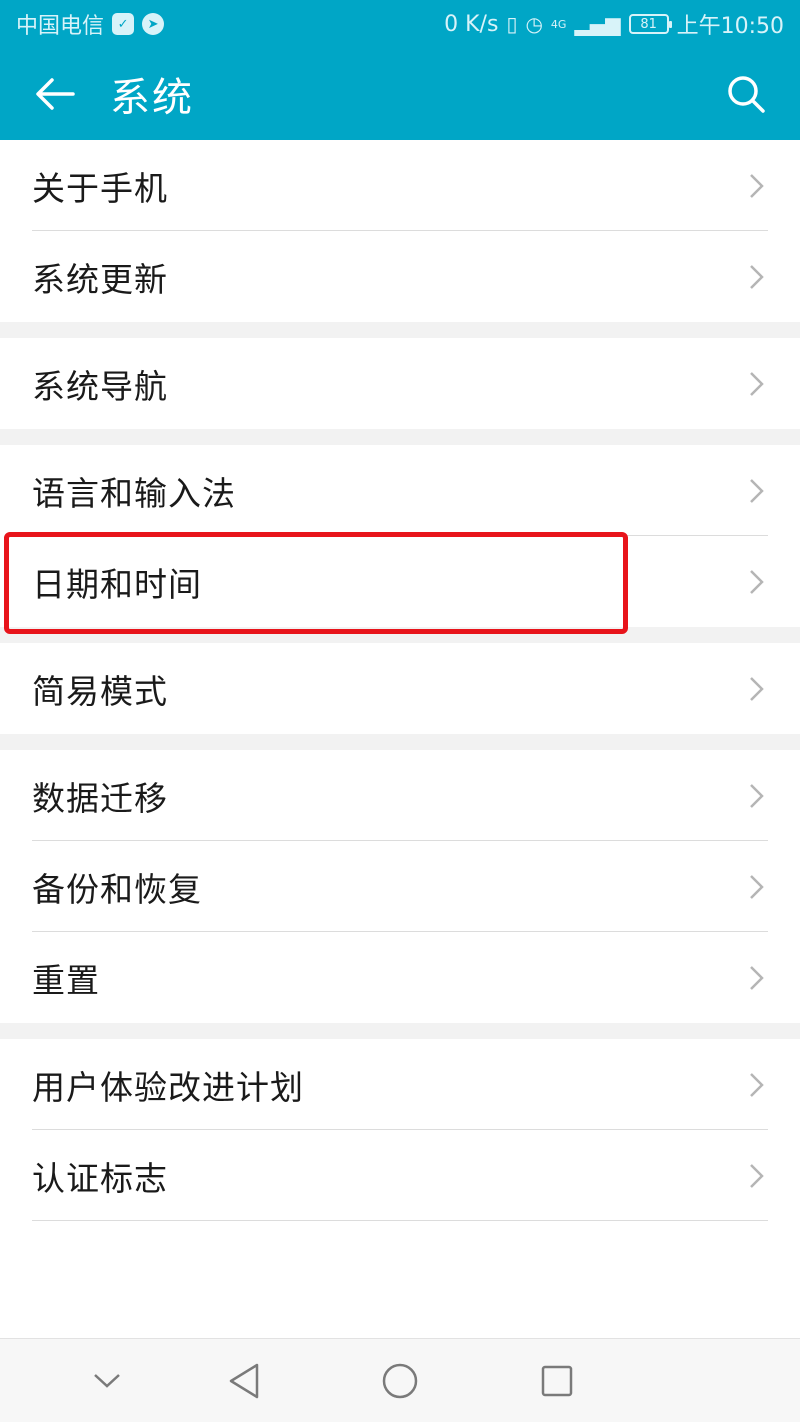  Describe the element at coordinates (471, 24) in the screenshot. I see `net-speed-label: 0 K/s` at that location.